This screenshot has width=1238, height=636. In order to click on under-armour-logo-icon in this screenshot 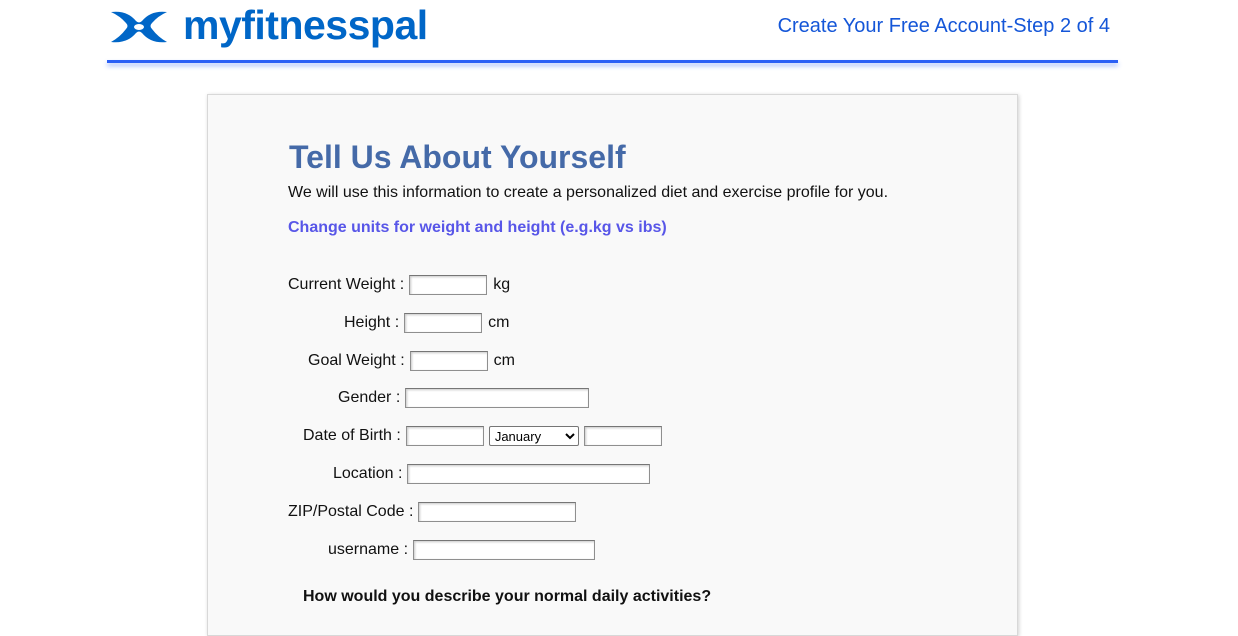, I will do `click(139, 27)`.